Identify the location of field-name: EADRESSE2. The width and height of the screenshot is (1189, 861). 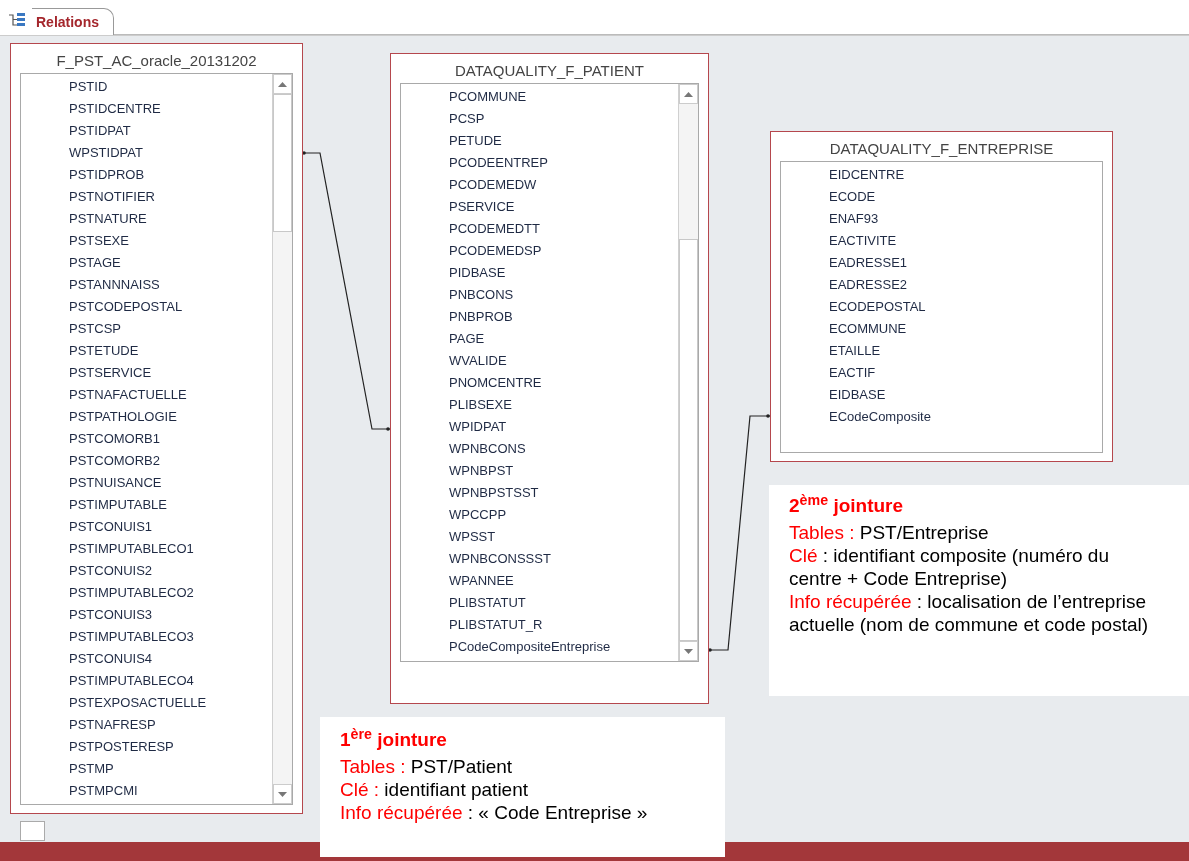
(941, 285).